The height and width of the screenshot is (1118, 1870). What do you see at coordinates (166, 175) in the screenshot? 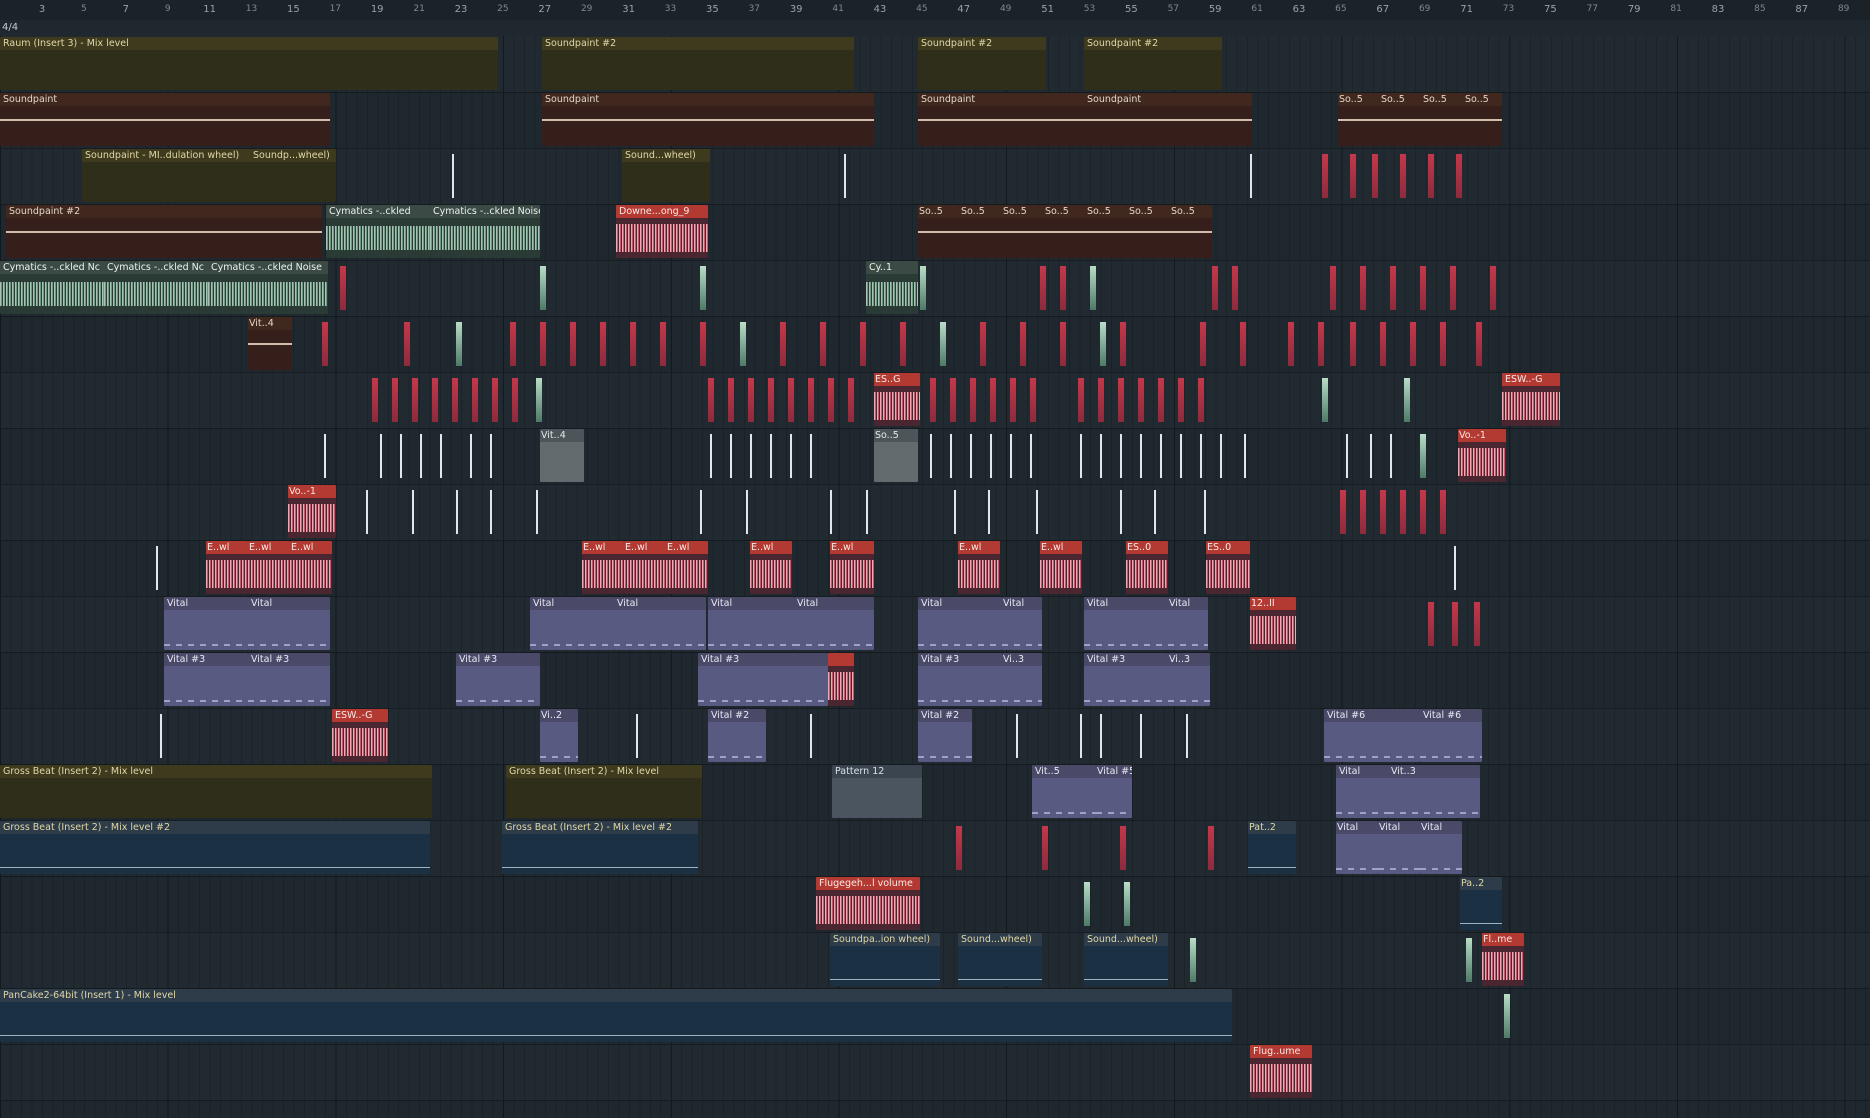
I see `playlist-clip: Soundpaint - MI..dulation wheel)` at bounding box center [166, 175].